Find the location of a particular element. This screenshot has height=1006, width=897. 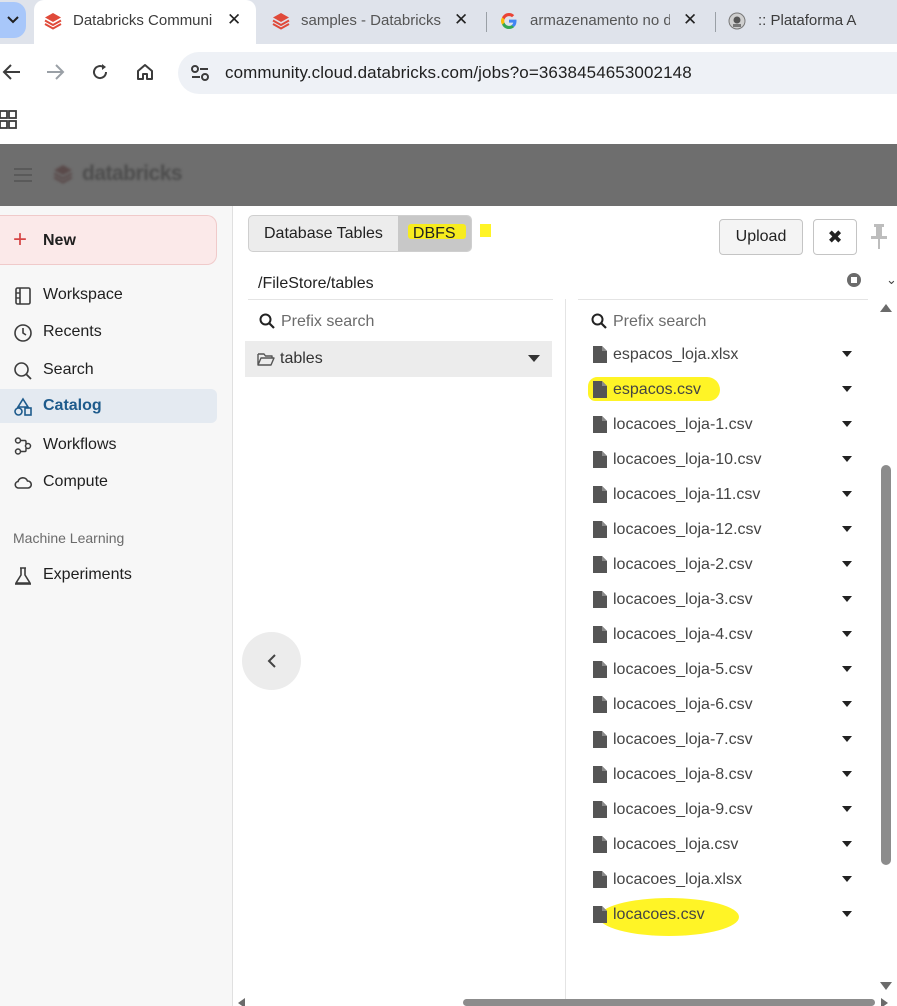

sidebar-item-label: Compute is located at coordinates (75, 481).